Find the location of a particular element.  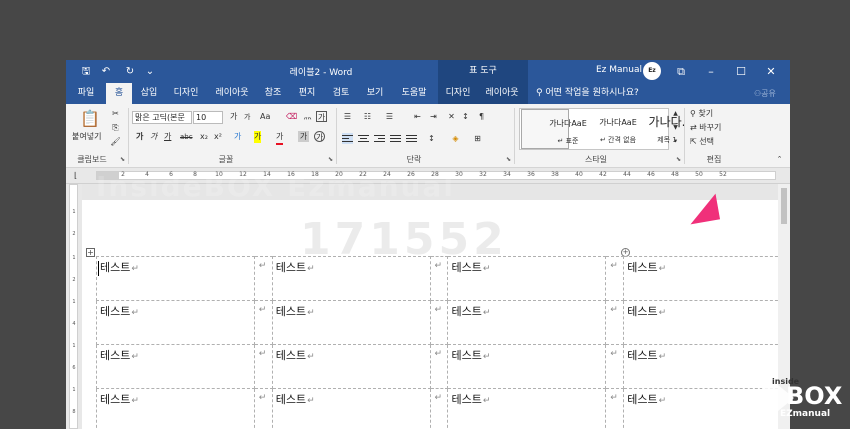

tab-help: 도움말 is located at coordinates (414, 93).